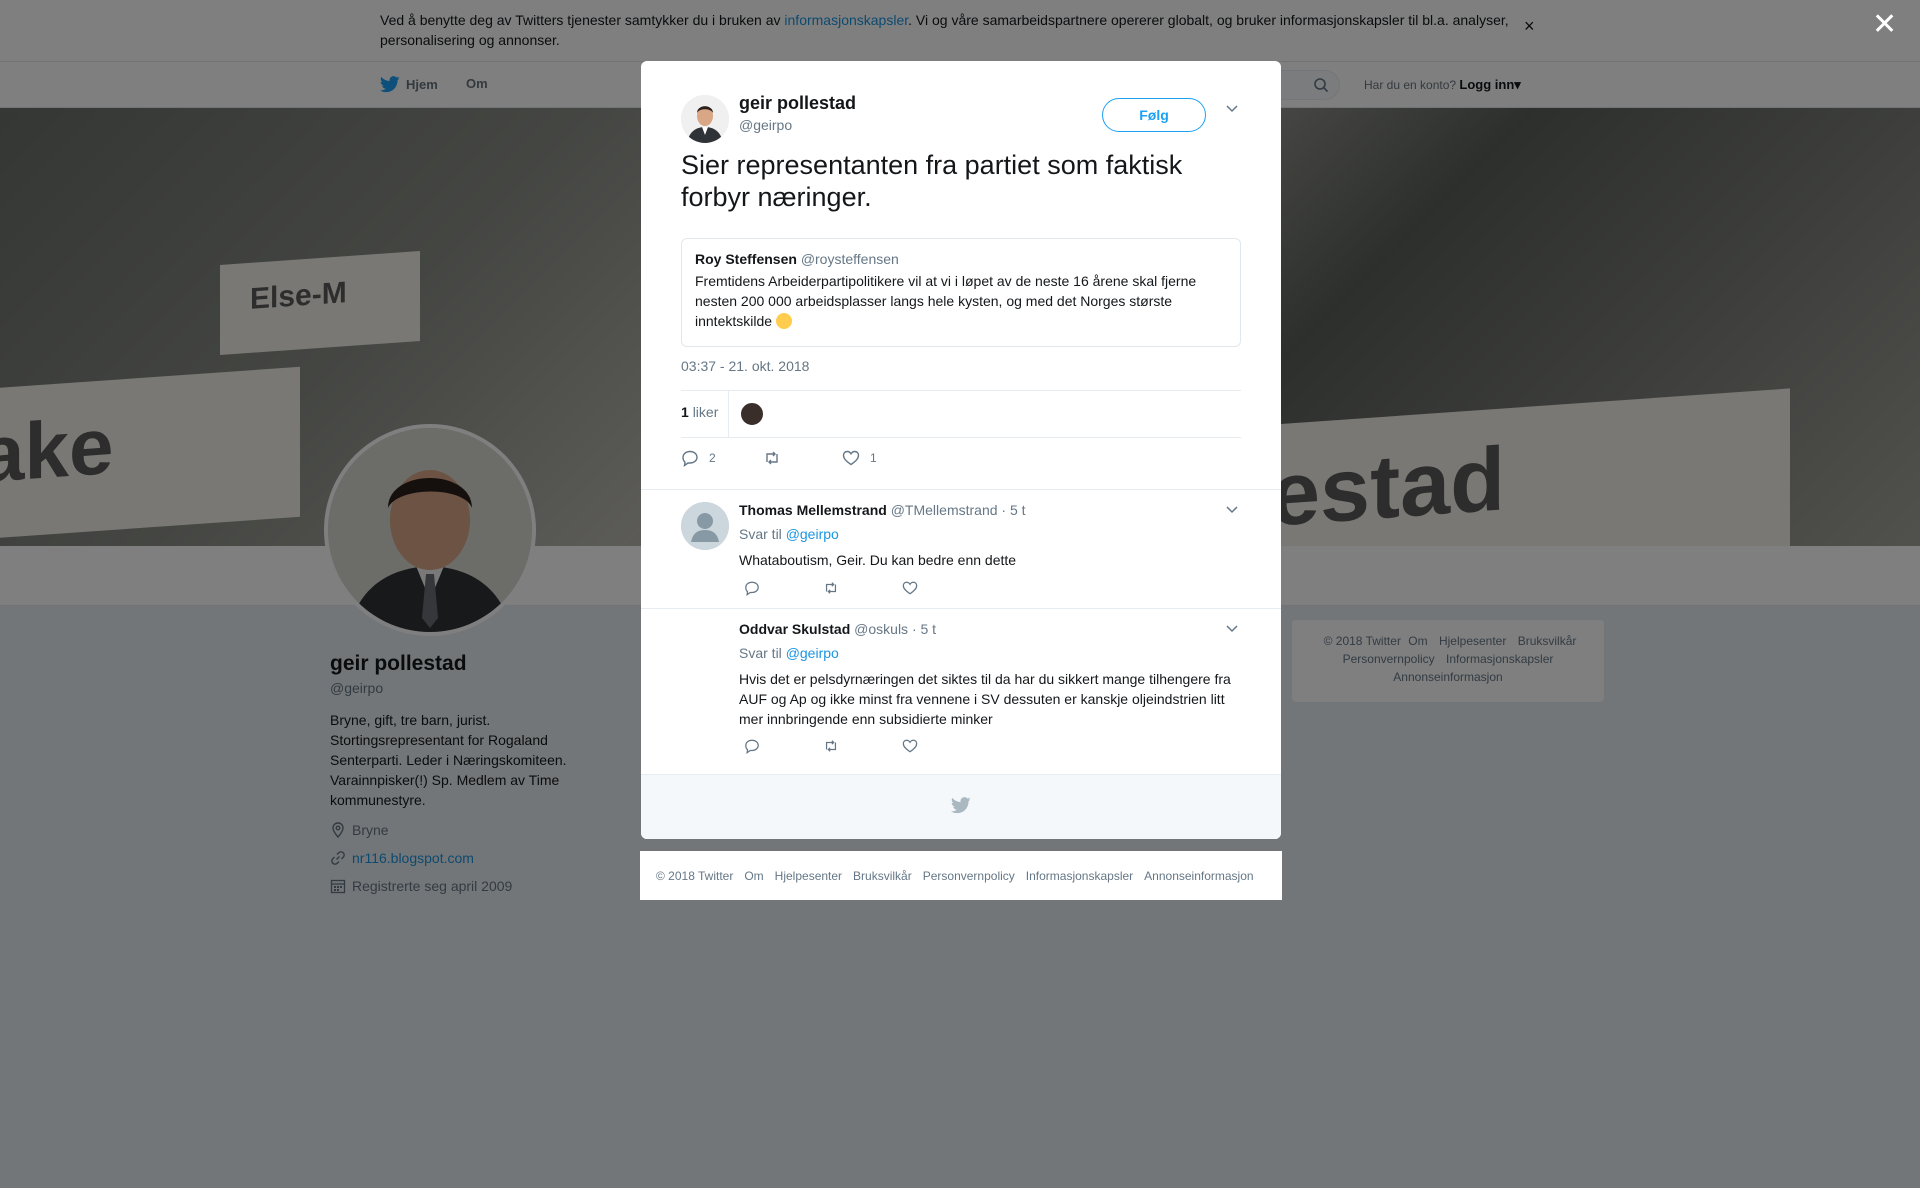 The width and height of the screenshot is (1920, 1188). What do you see at coordinates (705, 412) in the screenshot?
I see `likes-label: liker` at bounding box center [705, 412].